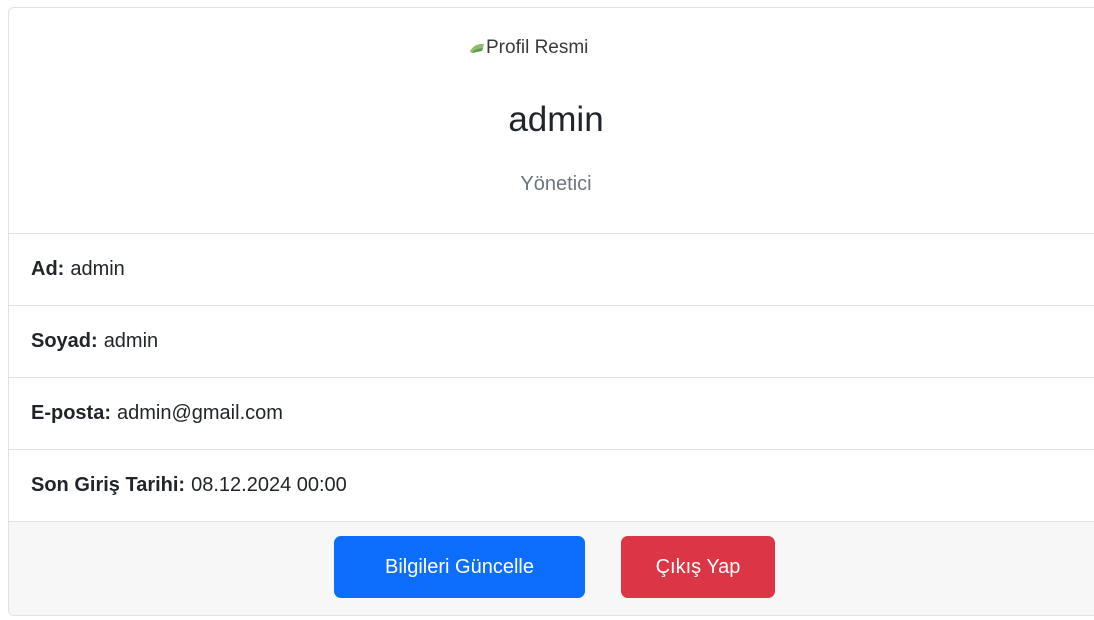 This screenshot has width=1094, height=620. I want to click on profile-actions: Bilgileri Güncelle Çıkış Yap, so click(551, 568).